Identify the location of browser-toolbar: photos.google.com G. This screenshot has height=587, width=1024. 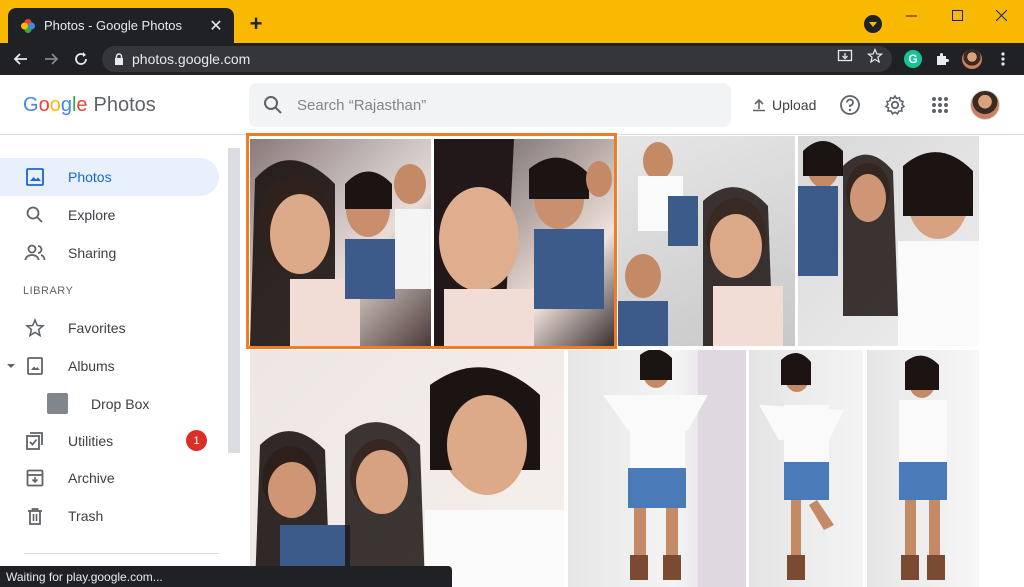
(512, 59).